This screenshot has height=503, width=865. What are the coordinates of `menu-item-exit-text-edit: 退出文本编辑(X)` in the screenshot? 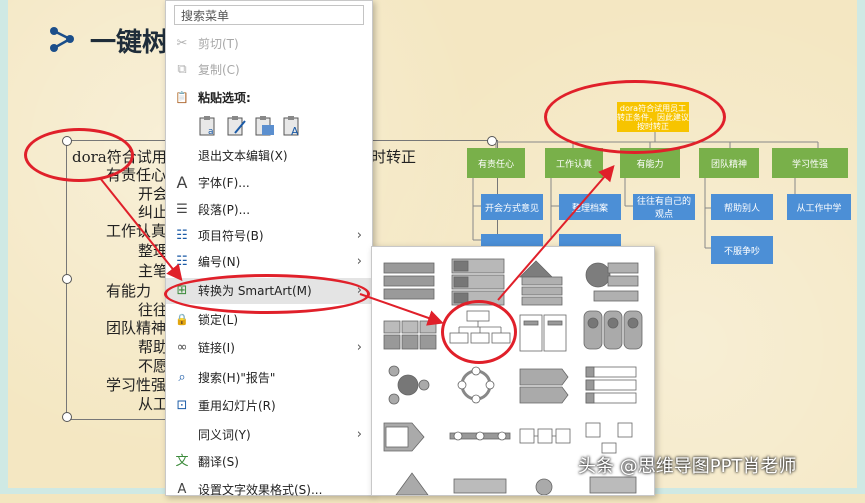 It's located at (269, 156).